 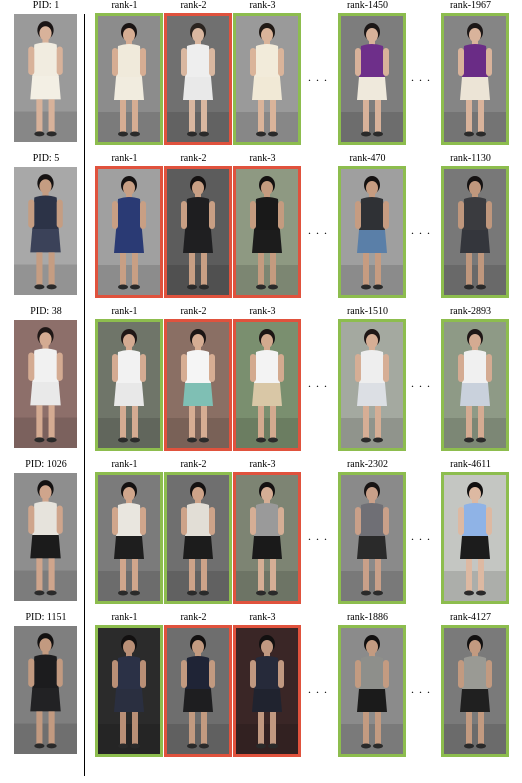 I want to click on rank-label: rank-1130, so click(x=470, y=158).